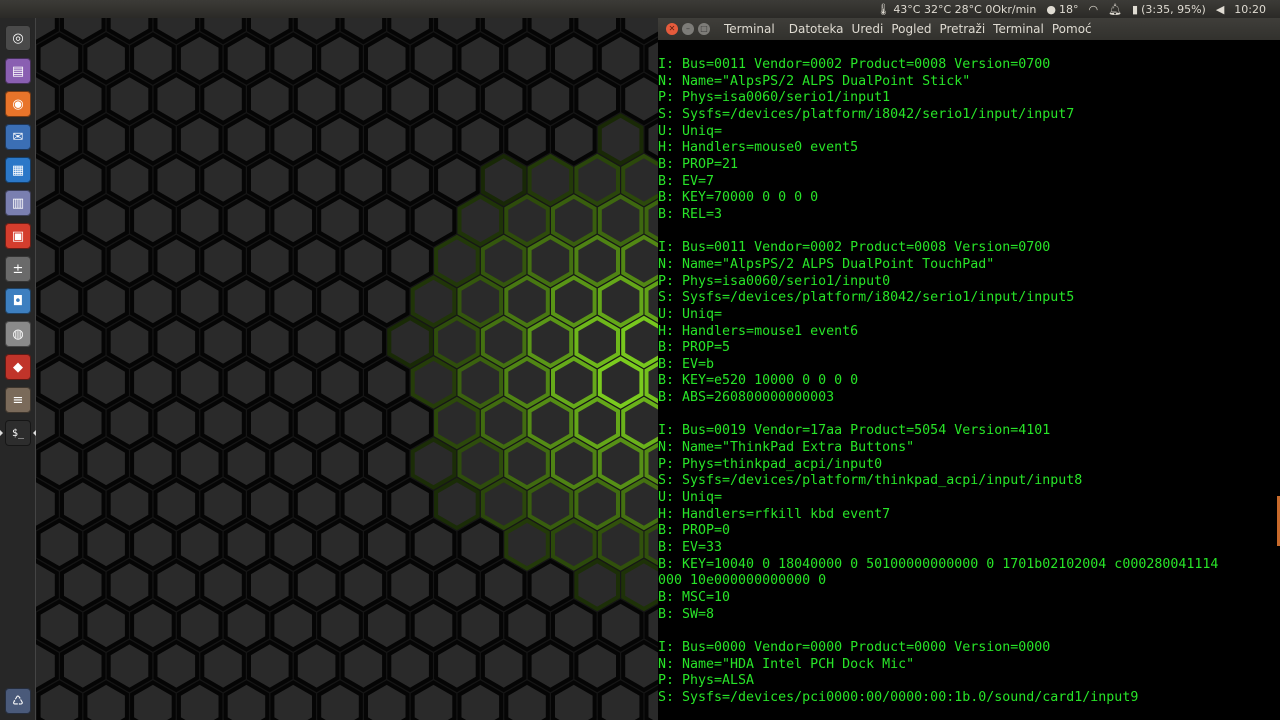 This screenshot has height=720, width=1280. I want to click on launcher-item-calculator: ±, so click(18, 269).